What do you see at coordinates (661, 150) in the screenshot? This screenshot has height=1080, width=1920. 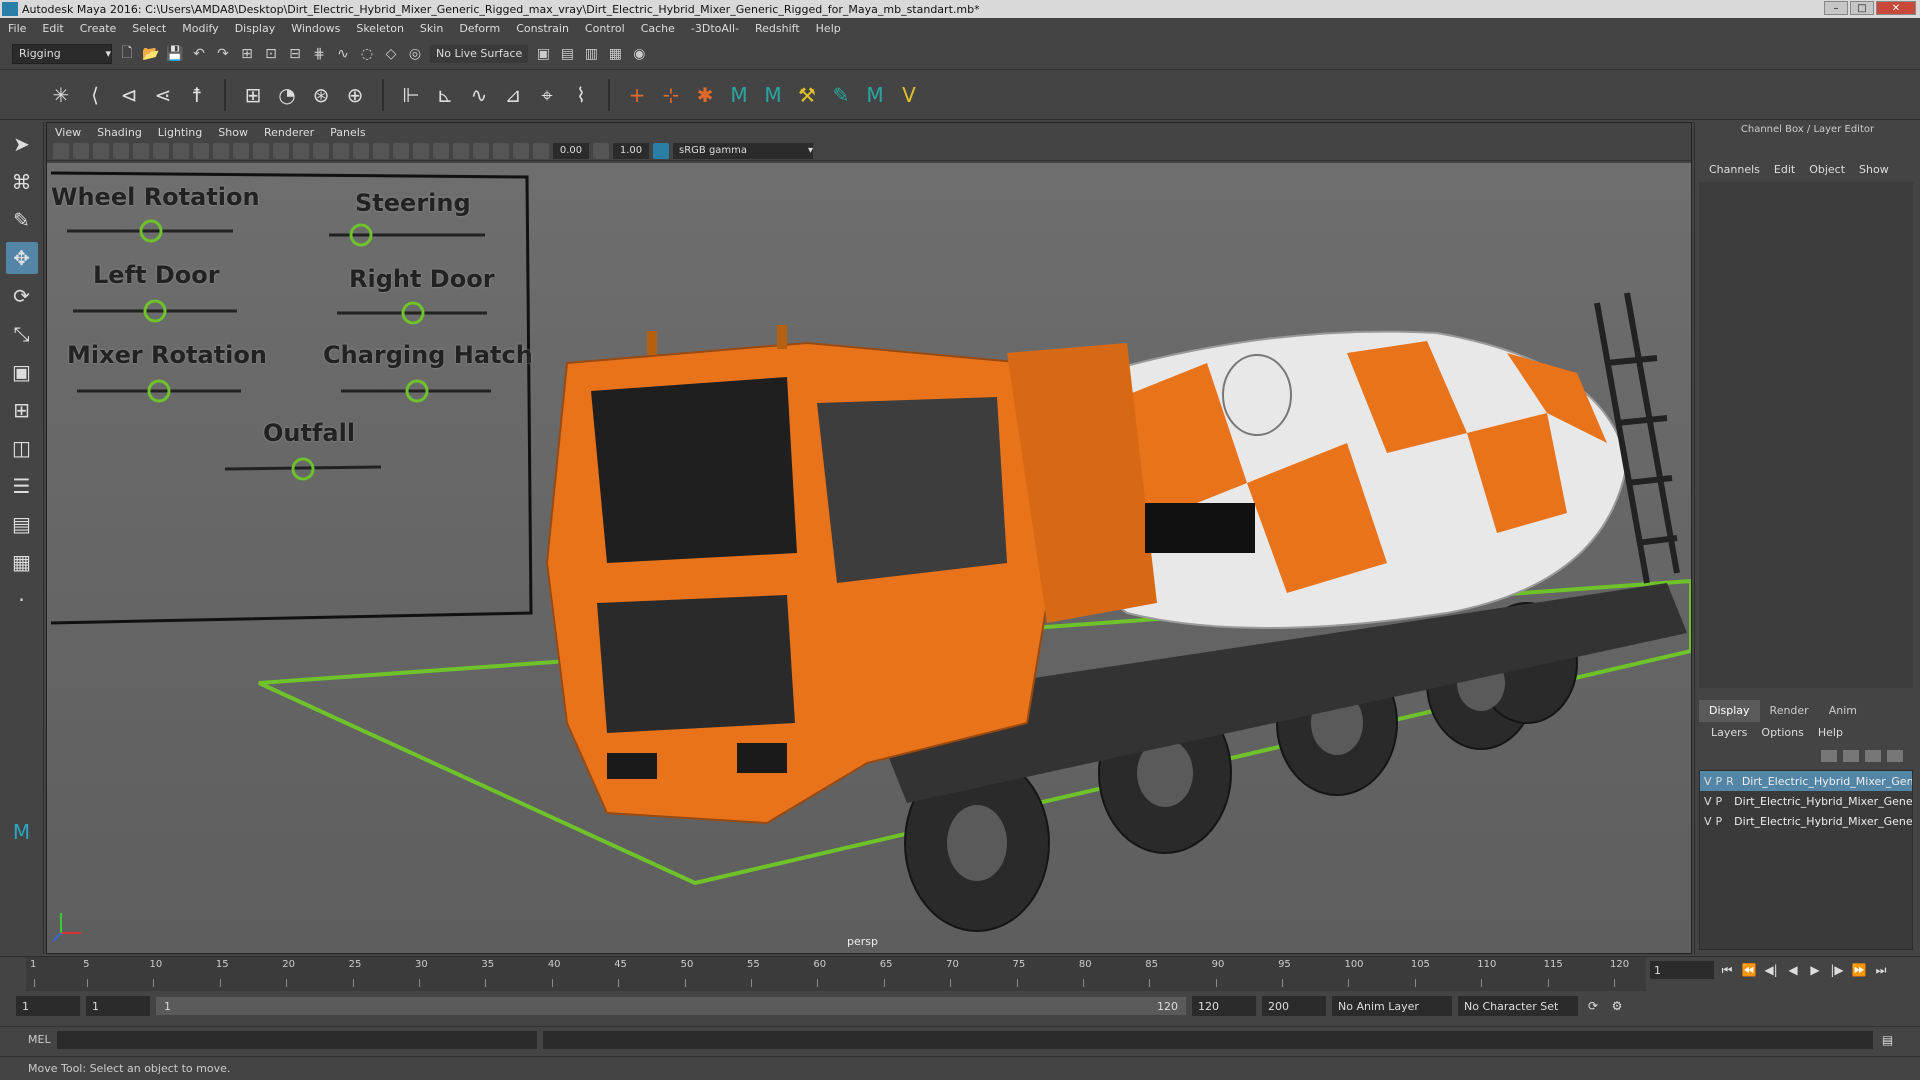 I see `color-management-icon` at bounding box center [661, 150].